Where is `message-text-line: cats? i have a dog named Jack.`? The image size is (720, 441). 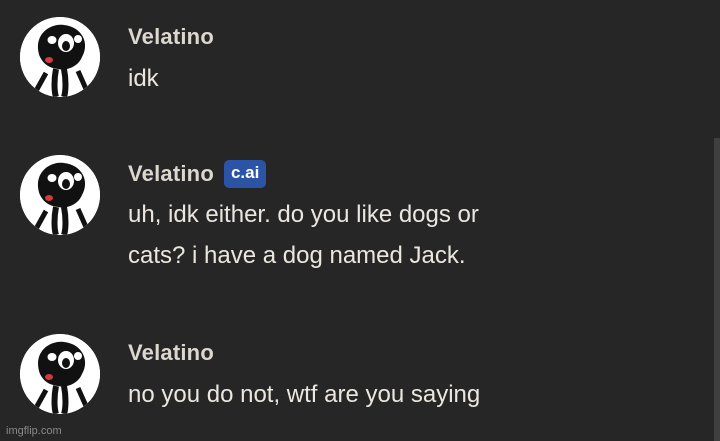
message-text-line: cats? i have a dog named Jack. is located at coordinates (297, 255).